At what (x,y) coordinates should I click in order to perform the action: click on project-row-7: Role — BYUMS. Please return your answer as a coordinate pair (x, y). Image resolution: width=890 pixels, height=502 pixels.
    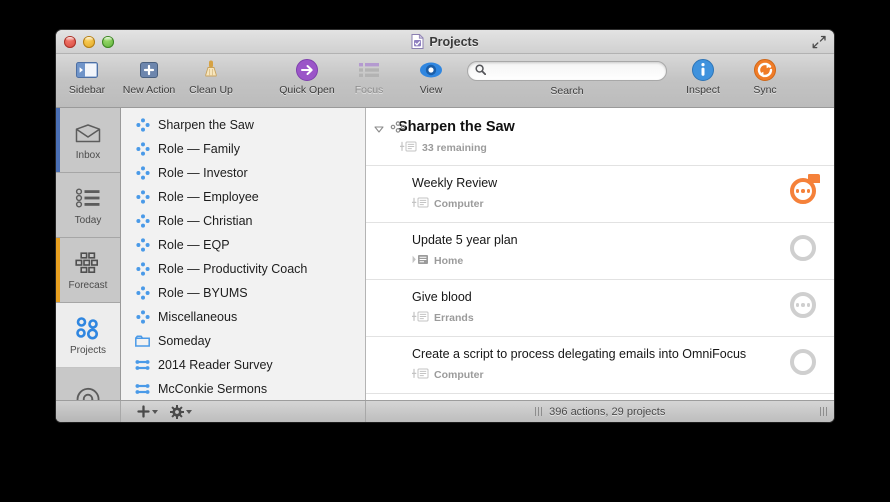
    Looking at the image, I should click on (243, 293).